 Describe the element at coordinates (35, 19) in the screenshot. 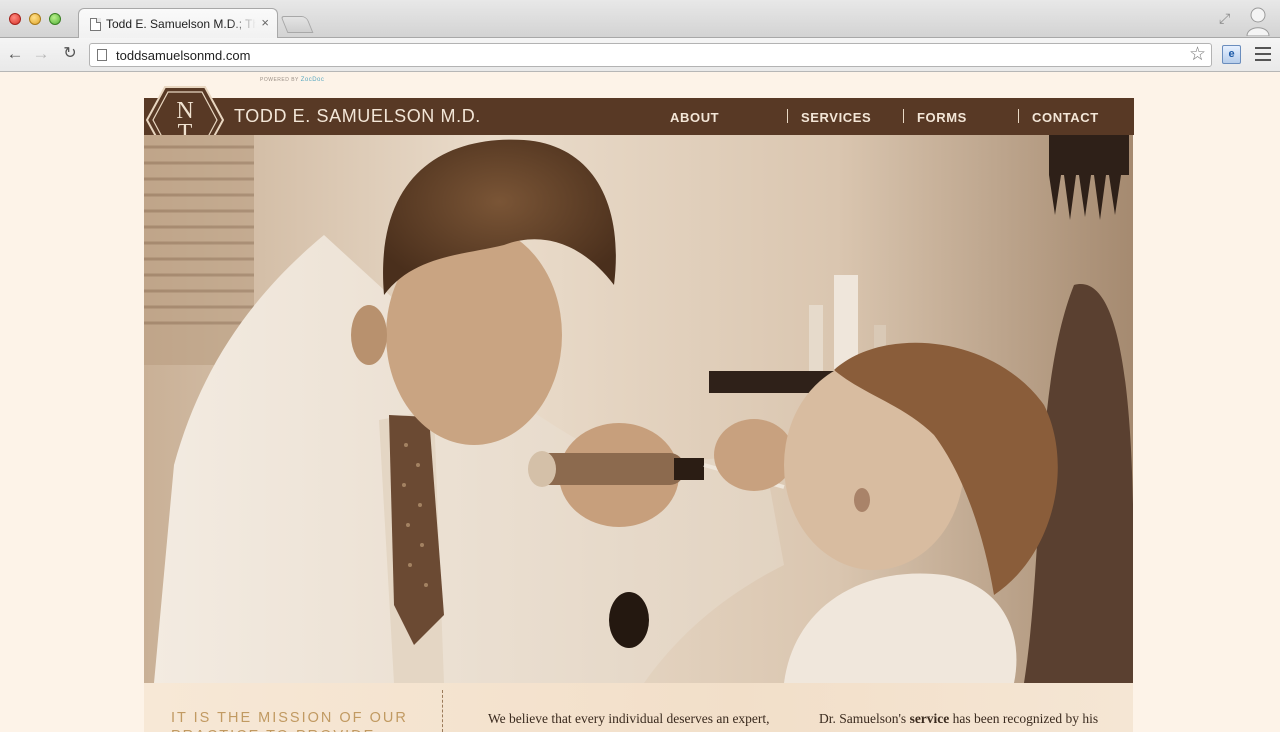

I see `window-minimize-button` at that location.